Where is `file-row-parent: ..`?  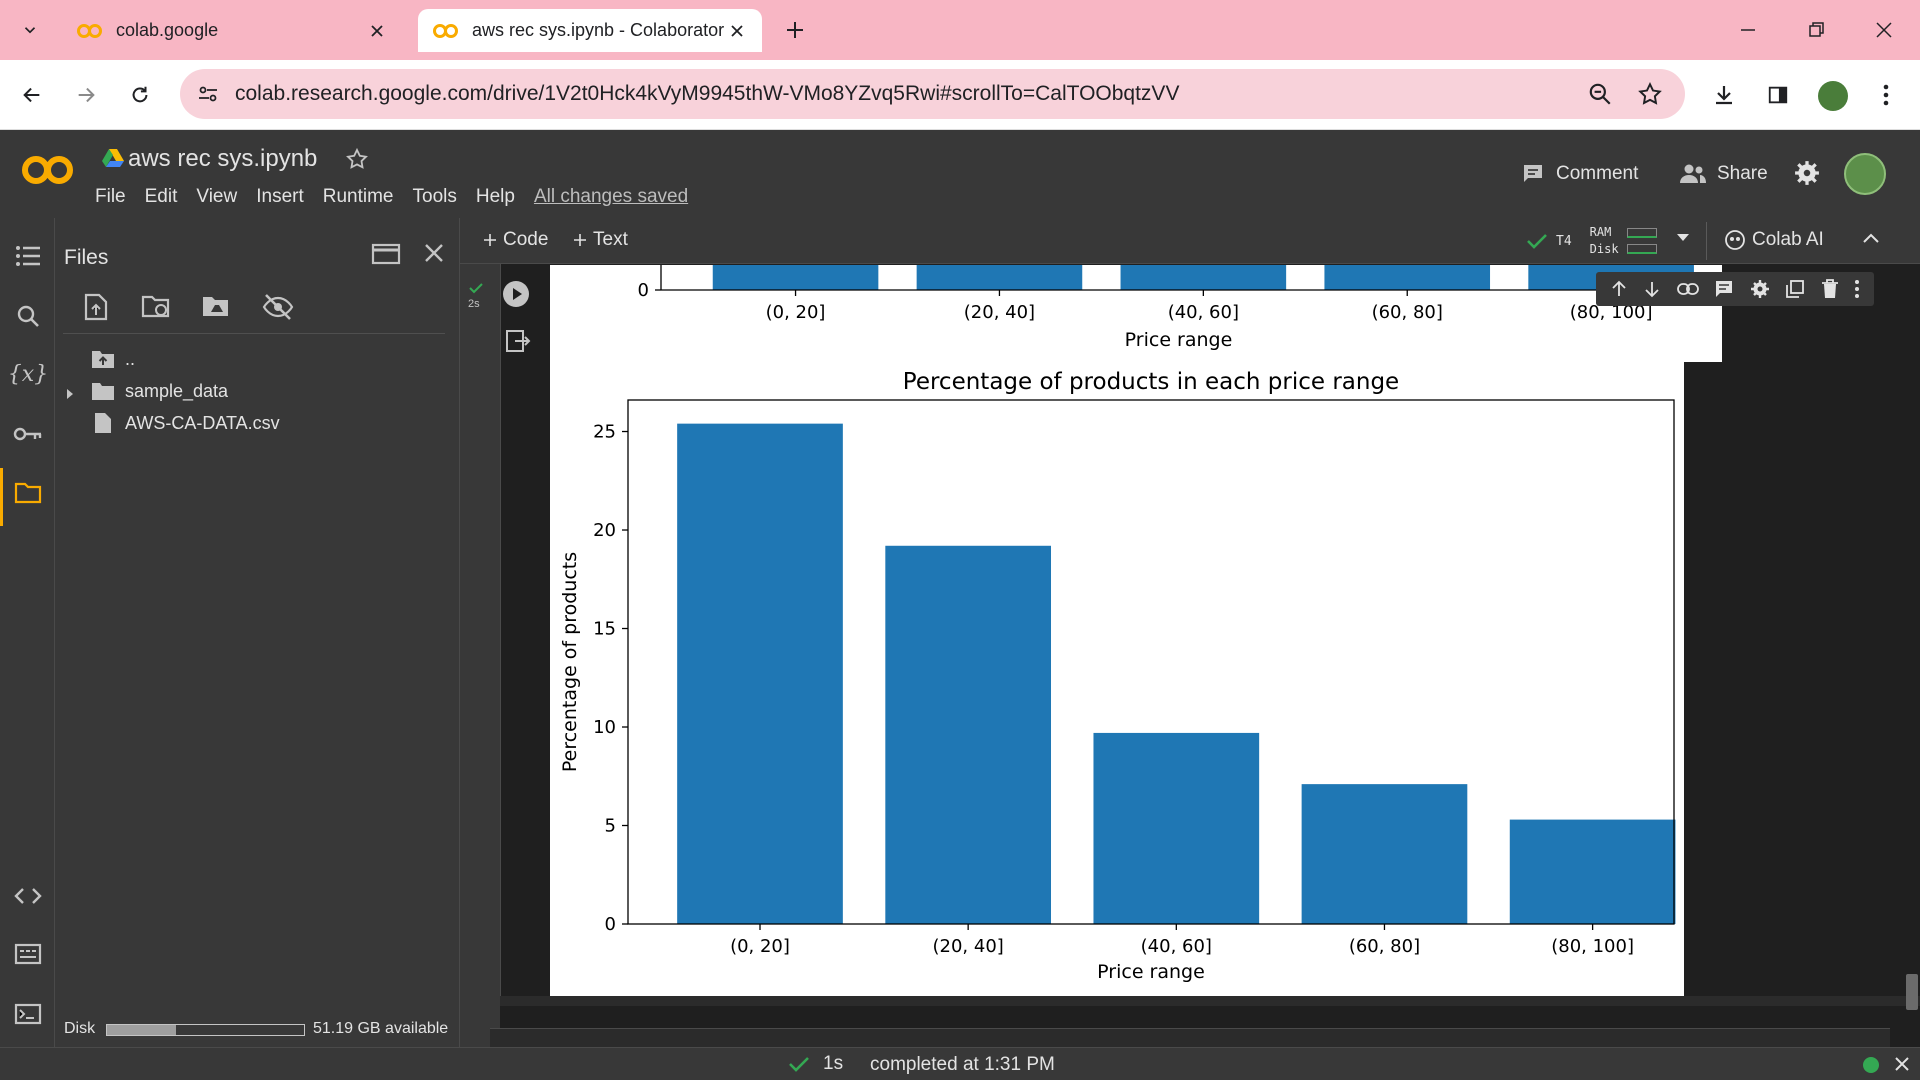 file-row-parent: .. is located at coordinates (113, 359).